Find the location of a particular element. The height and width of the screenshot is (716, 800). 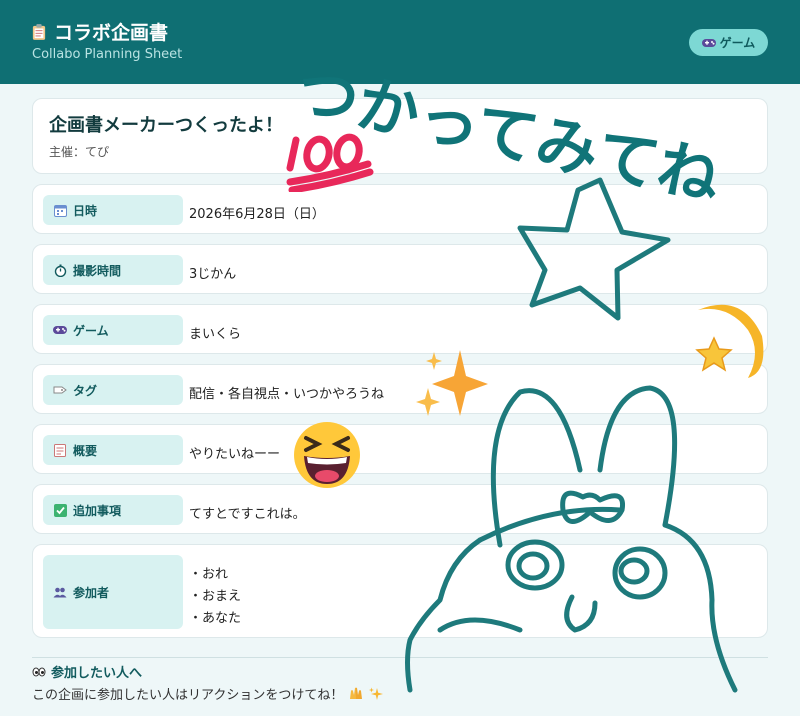

row-game-value: まいくら is located at coordinates (215, 334).